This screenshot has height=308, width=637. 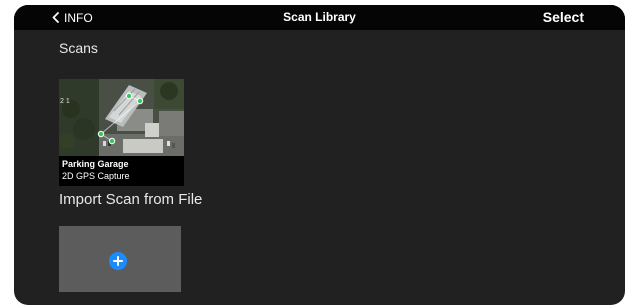 What do you see at coordinates (78, 48) in the screenshot?
I see `scans-heading: Scans` at bounding box center [78, 48].